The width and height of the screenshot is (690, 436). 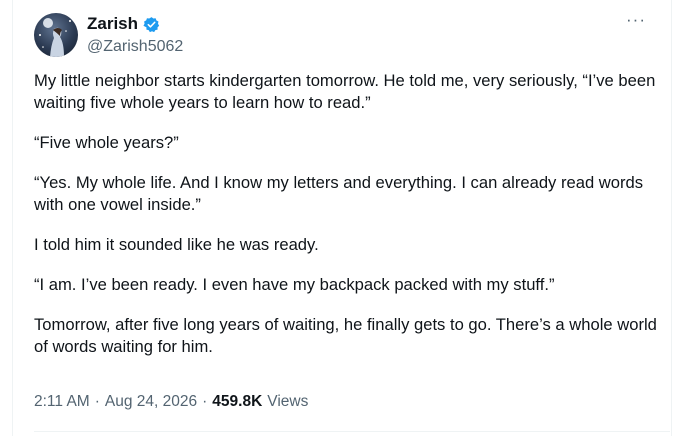 What do you see at coordinates (151, 402) in the screenshot?
I see `tweet-date: Aug 24, 2026` at bounding box center [151, 402].